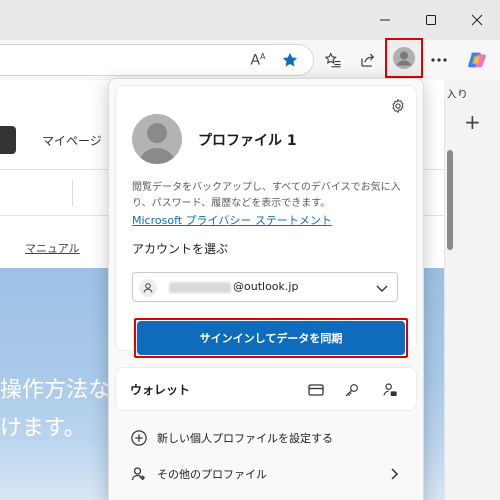  Describe the element at coordinates (180, 249) in the screenshot. I see `choose-account-label: アカウントを選ぶ` at that location.